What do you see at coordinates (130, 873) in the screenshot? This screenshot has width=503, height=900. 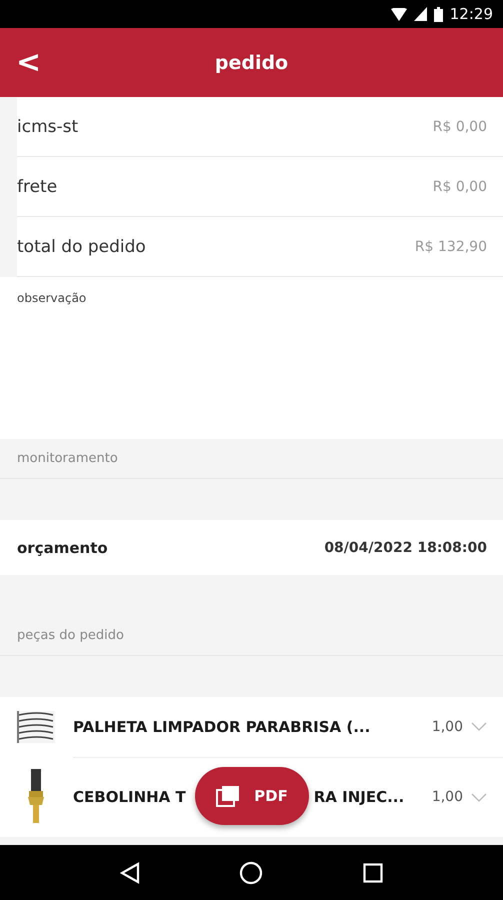 I see `back-nav-icon` at bounding box center [130, 873].